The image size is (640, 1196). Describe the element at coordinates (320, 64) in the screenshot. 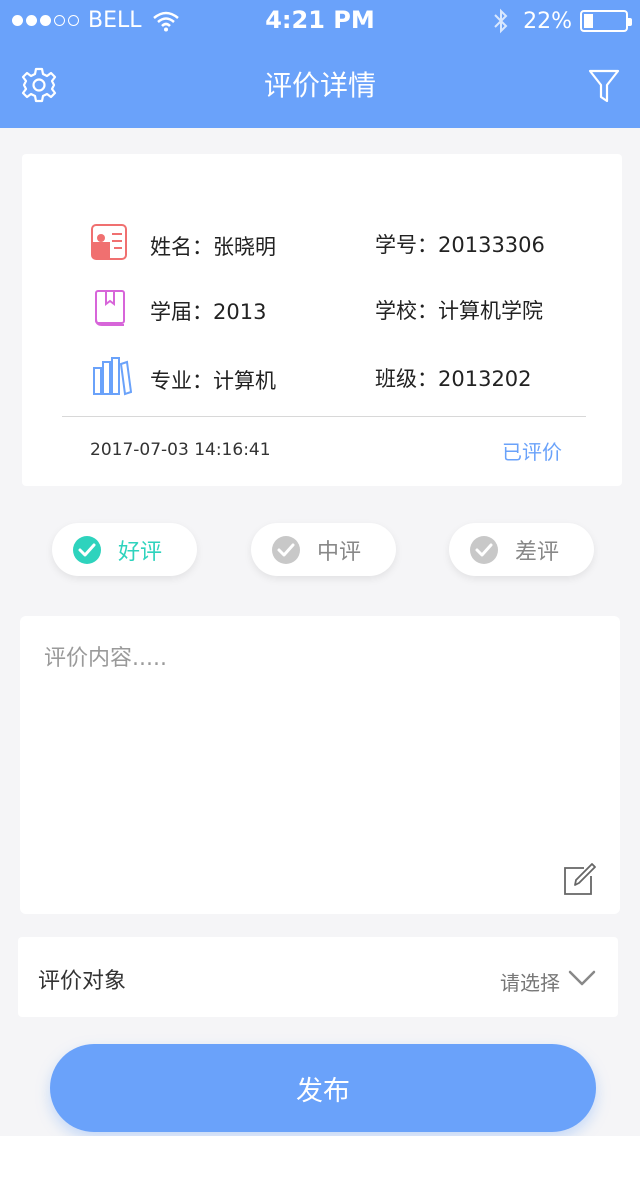

I see `header-bar: BELL 4:21 PM 22% 评价详情` at that location.